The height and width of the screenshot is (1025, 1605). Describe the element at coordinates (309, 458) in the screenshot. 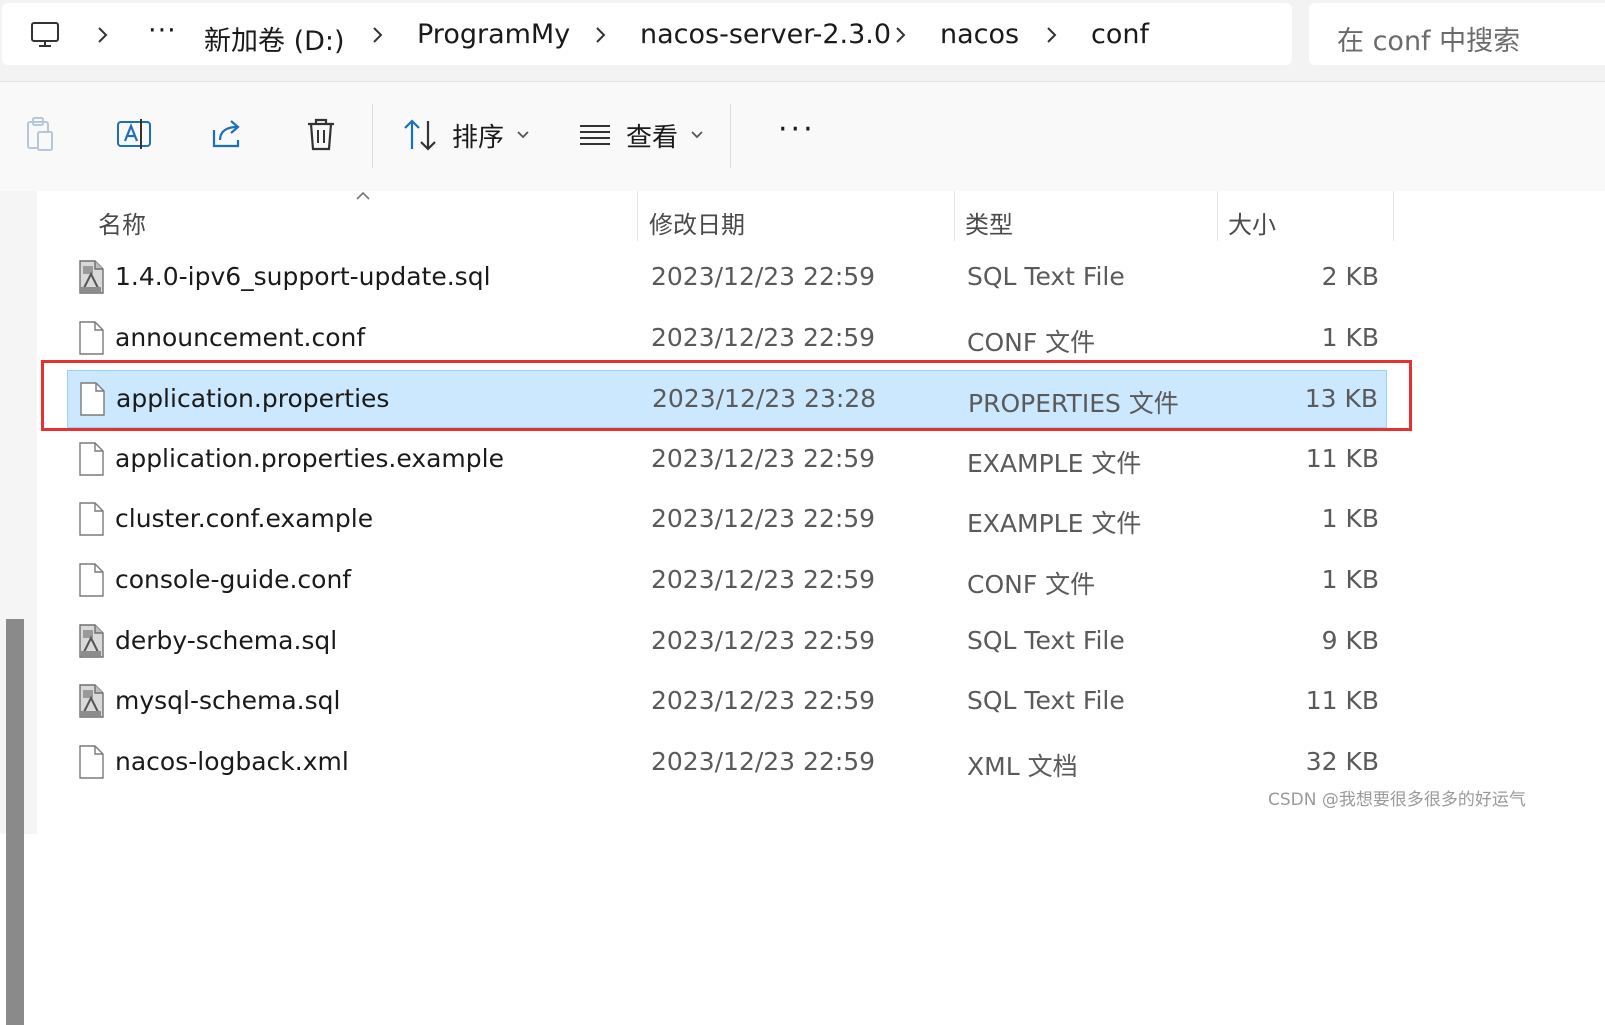

I see `file-name: application.properties.example` at that location.